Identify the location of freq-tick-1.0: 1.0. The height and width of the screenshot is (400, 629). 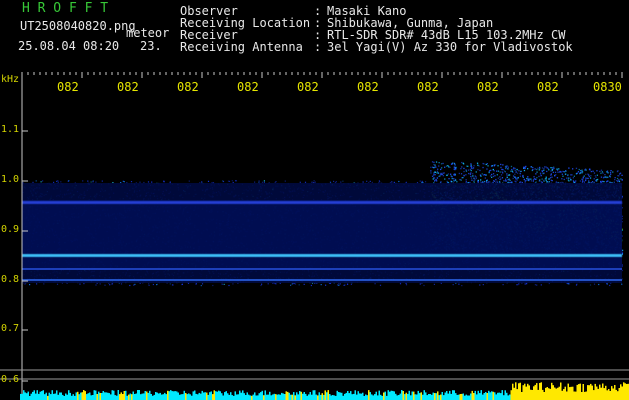
(10, 179).